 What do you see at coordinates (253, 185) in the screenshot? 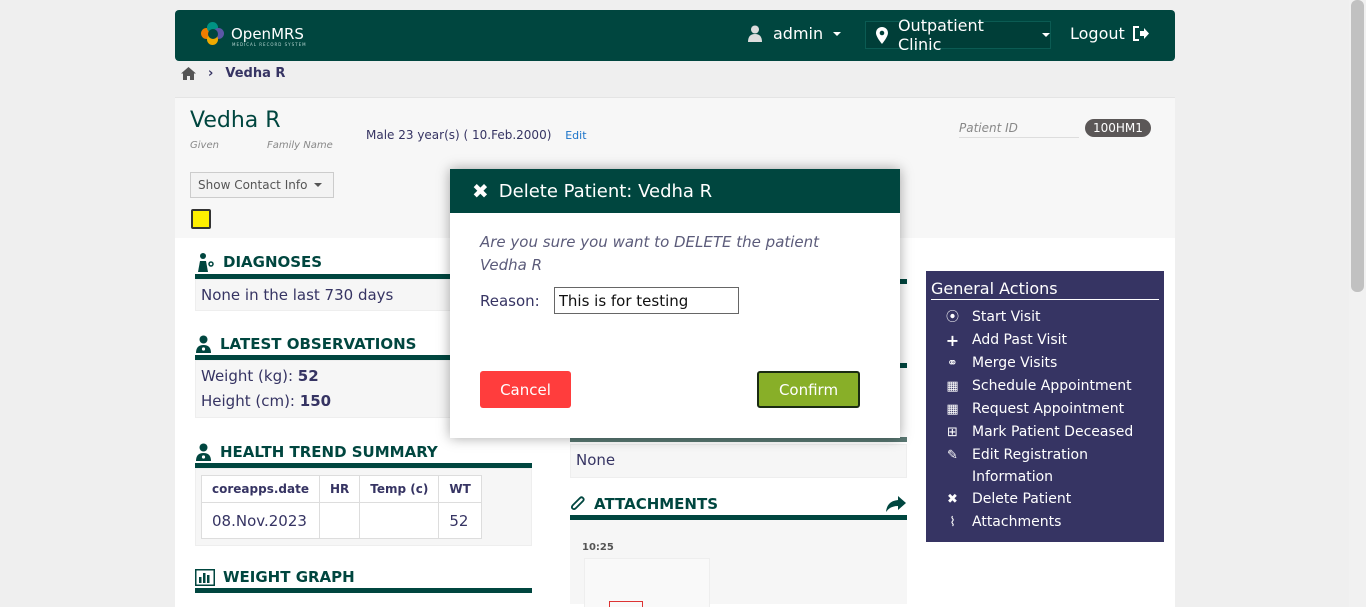
I see `show-contact-label: Show Contact Info` at bounding box center [253, 185].